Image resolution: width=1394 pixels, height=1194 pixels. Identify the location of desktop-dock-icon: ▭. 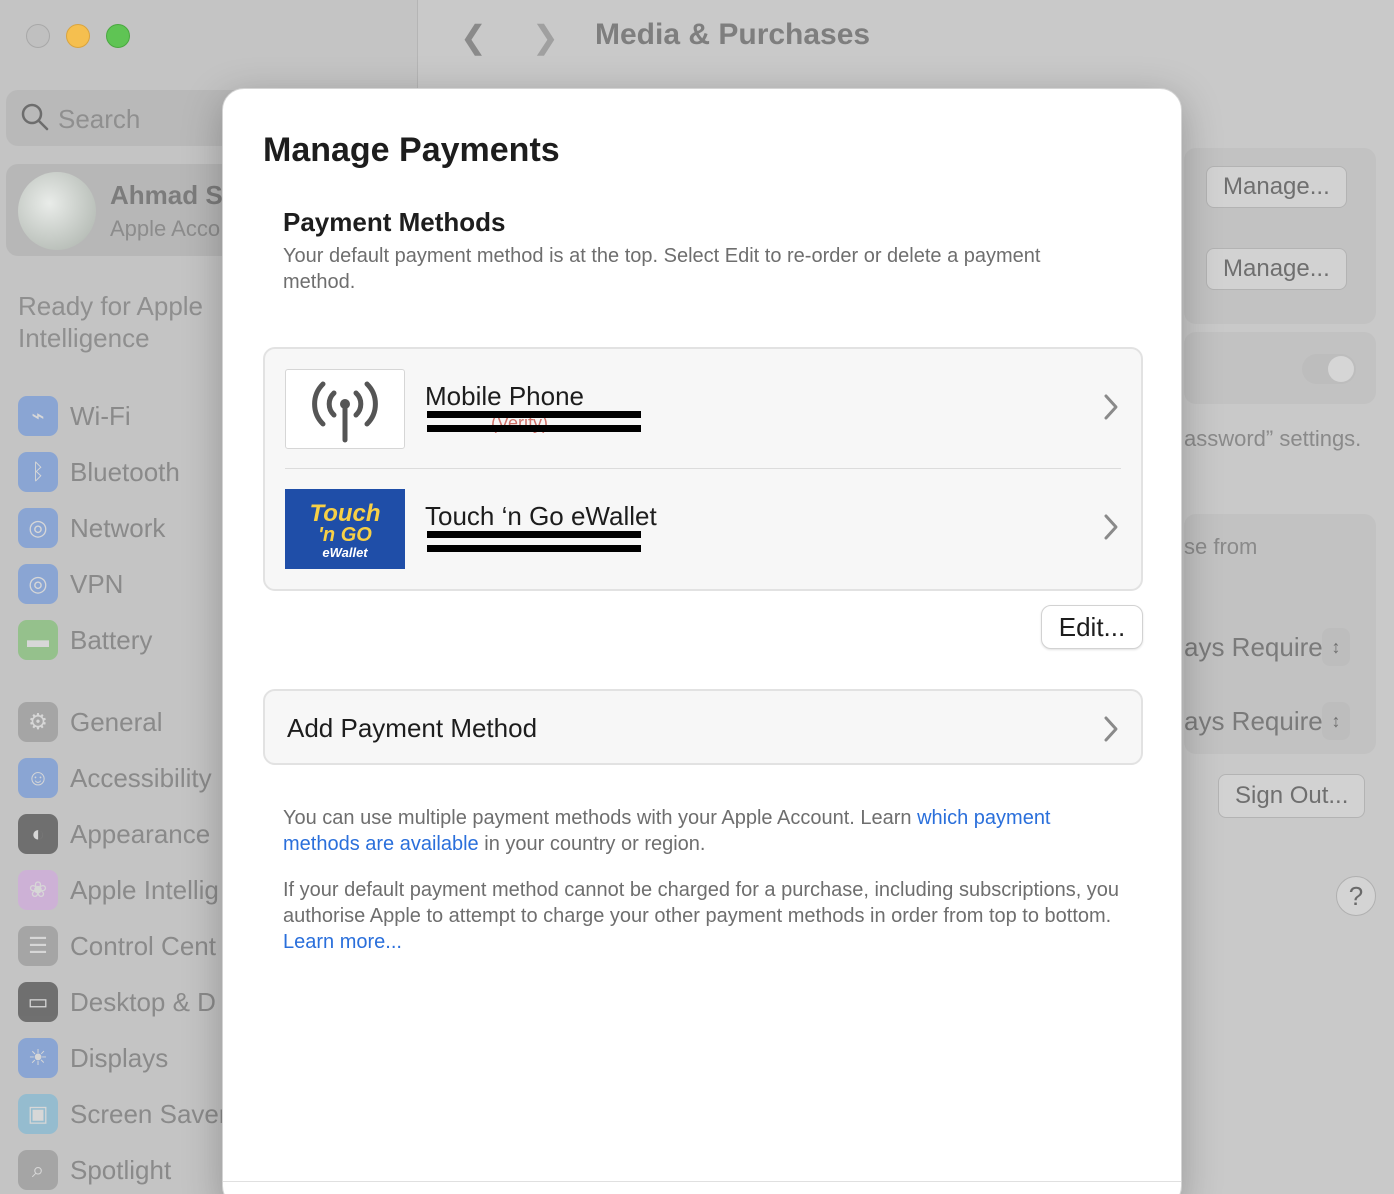
(38, 1002).